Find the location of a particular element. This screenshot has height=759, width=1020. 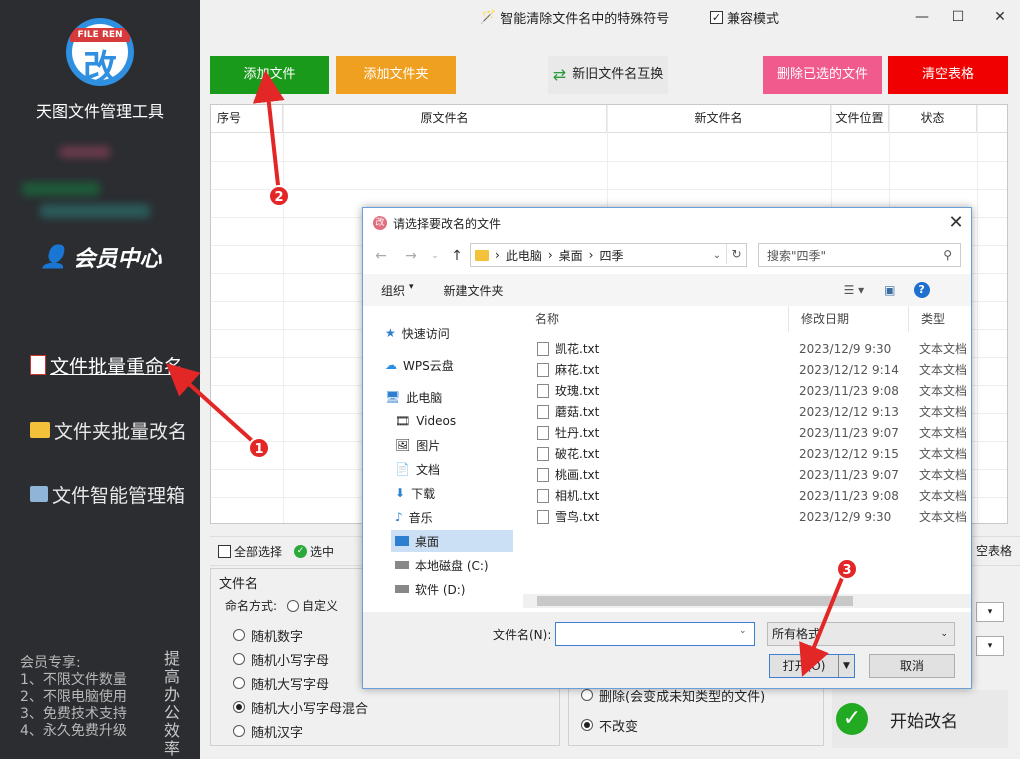

close-window-button: ✕ is located at coordinates (1000, 17).